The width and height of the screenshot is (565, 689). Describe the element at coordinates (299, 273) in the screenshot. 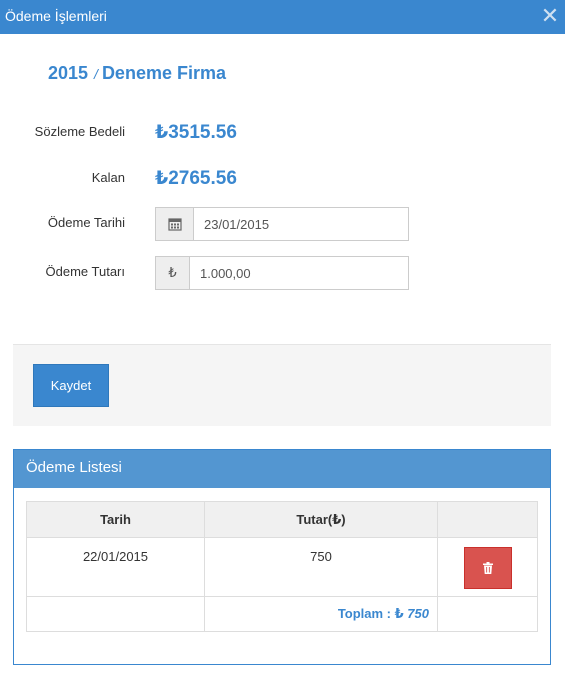

I see `payment-amount-input` at that location.